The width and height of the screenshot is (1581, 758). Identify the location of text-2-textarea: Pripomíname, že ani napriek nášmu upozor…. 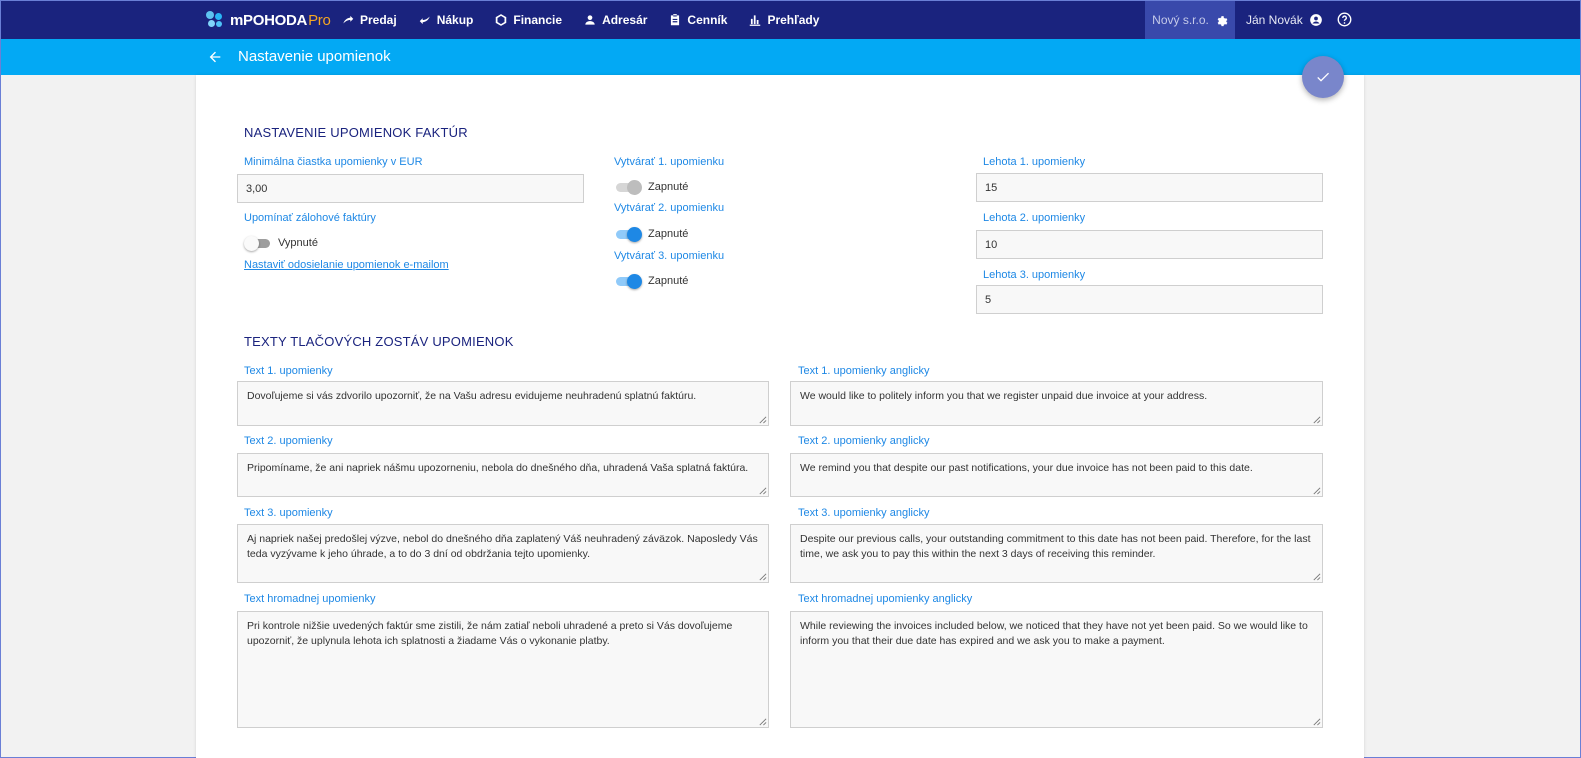
(503, 475).